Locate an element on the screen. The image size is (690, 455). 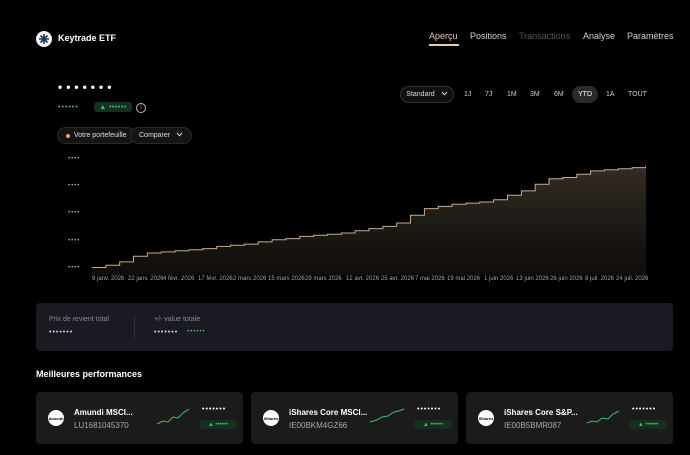
x-tick-label: 8 juil. 2026 is located at coordinates (600, 279).